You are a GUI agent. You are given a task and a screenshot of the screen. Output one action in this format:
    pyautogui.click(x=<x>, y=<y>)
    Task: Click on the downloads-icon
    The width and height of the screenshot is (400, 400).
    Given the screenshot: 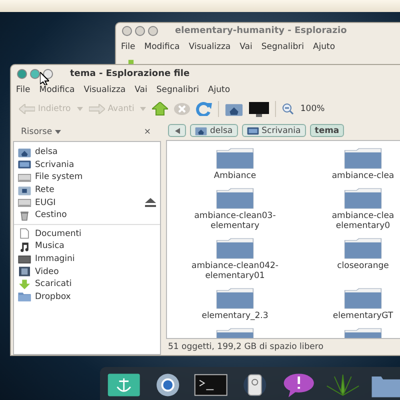 What is the action you would take?
    pyautogui.click(x=24, y=284)
    